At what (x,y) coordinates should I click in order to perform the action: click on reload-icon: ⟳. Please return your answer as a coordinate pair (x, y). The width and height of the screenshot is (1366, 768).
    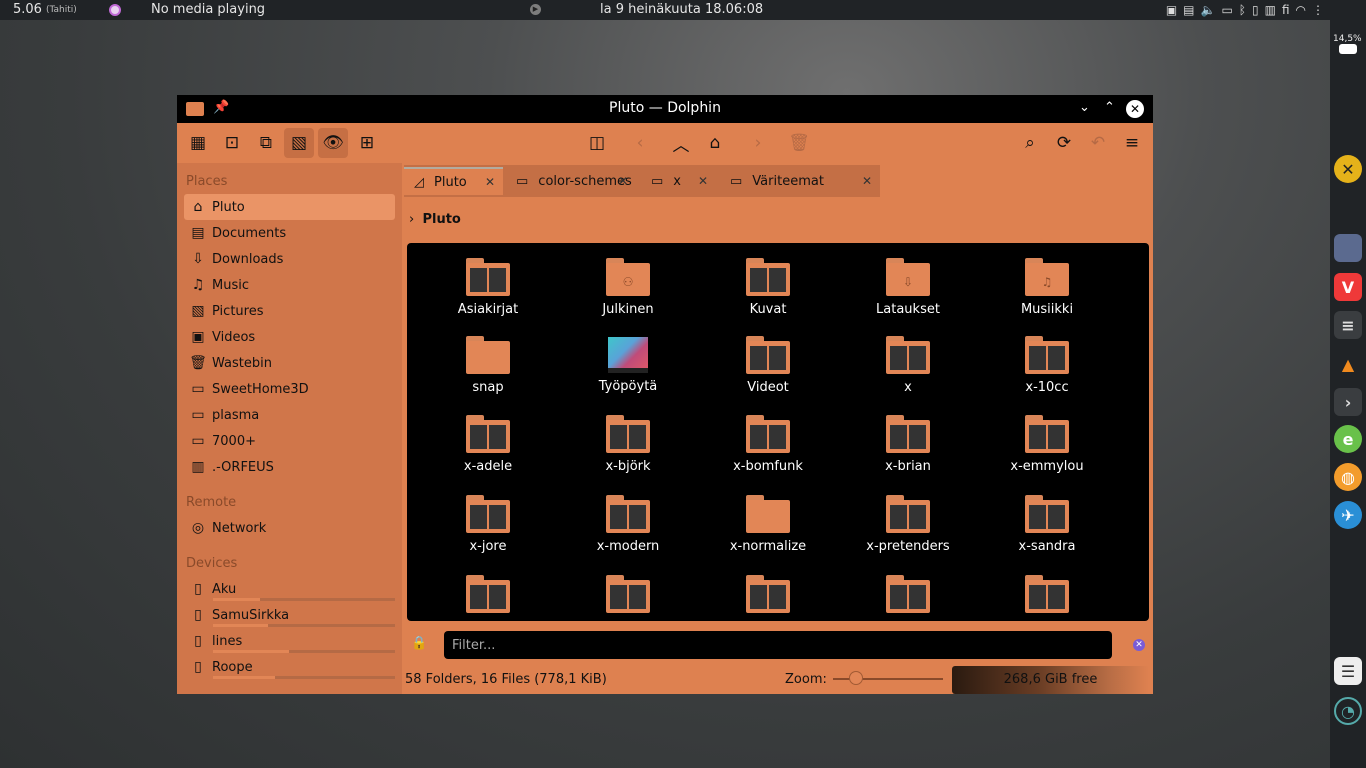
    Looking at the image, I should click on (1064, 143).